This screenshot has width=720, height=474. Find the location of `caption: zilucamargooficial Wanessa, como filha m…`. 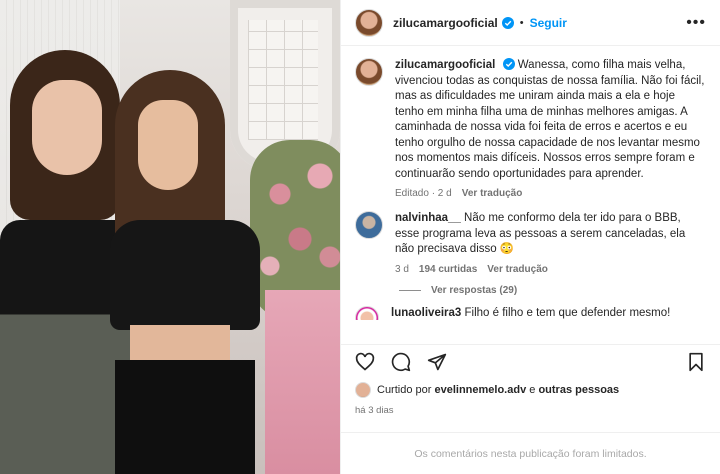

caption: zilucamargooficial Wanessa, como filha m… is located at coordinates (530, 128).